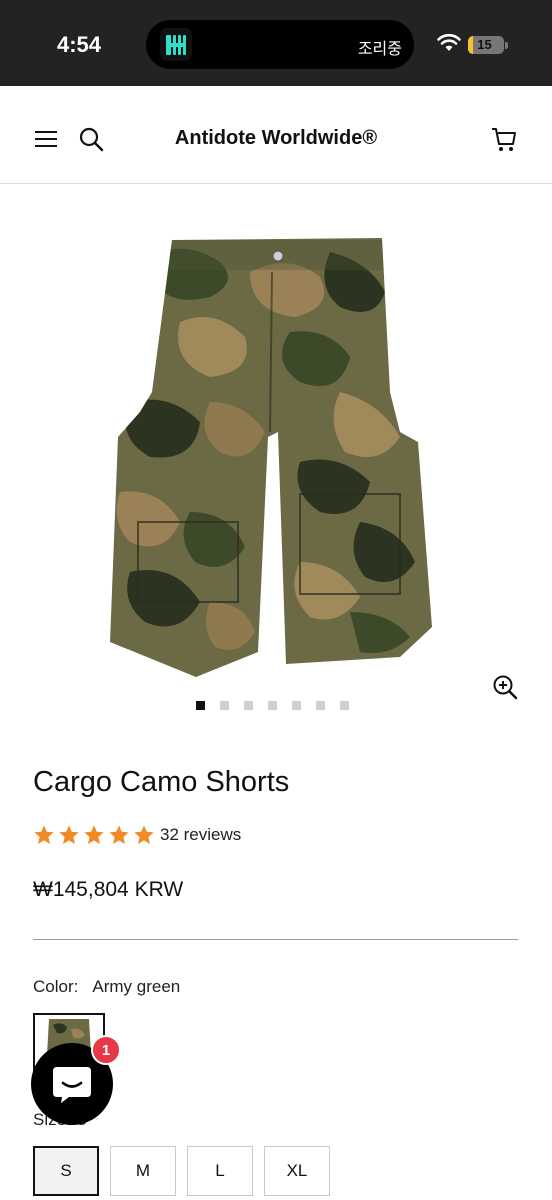  Describe the element at coordinates (276, 91) in the screenshot. I see `spacer` at that location.